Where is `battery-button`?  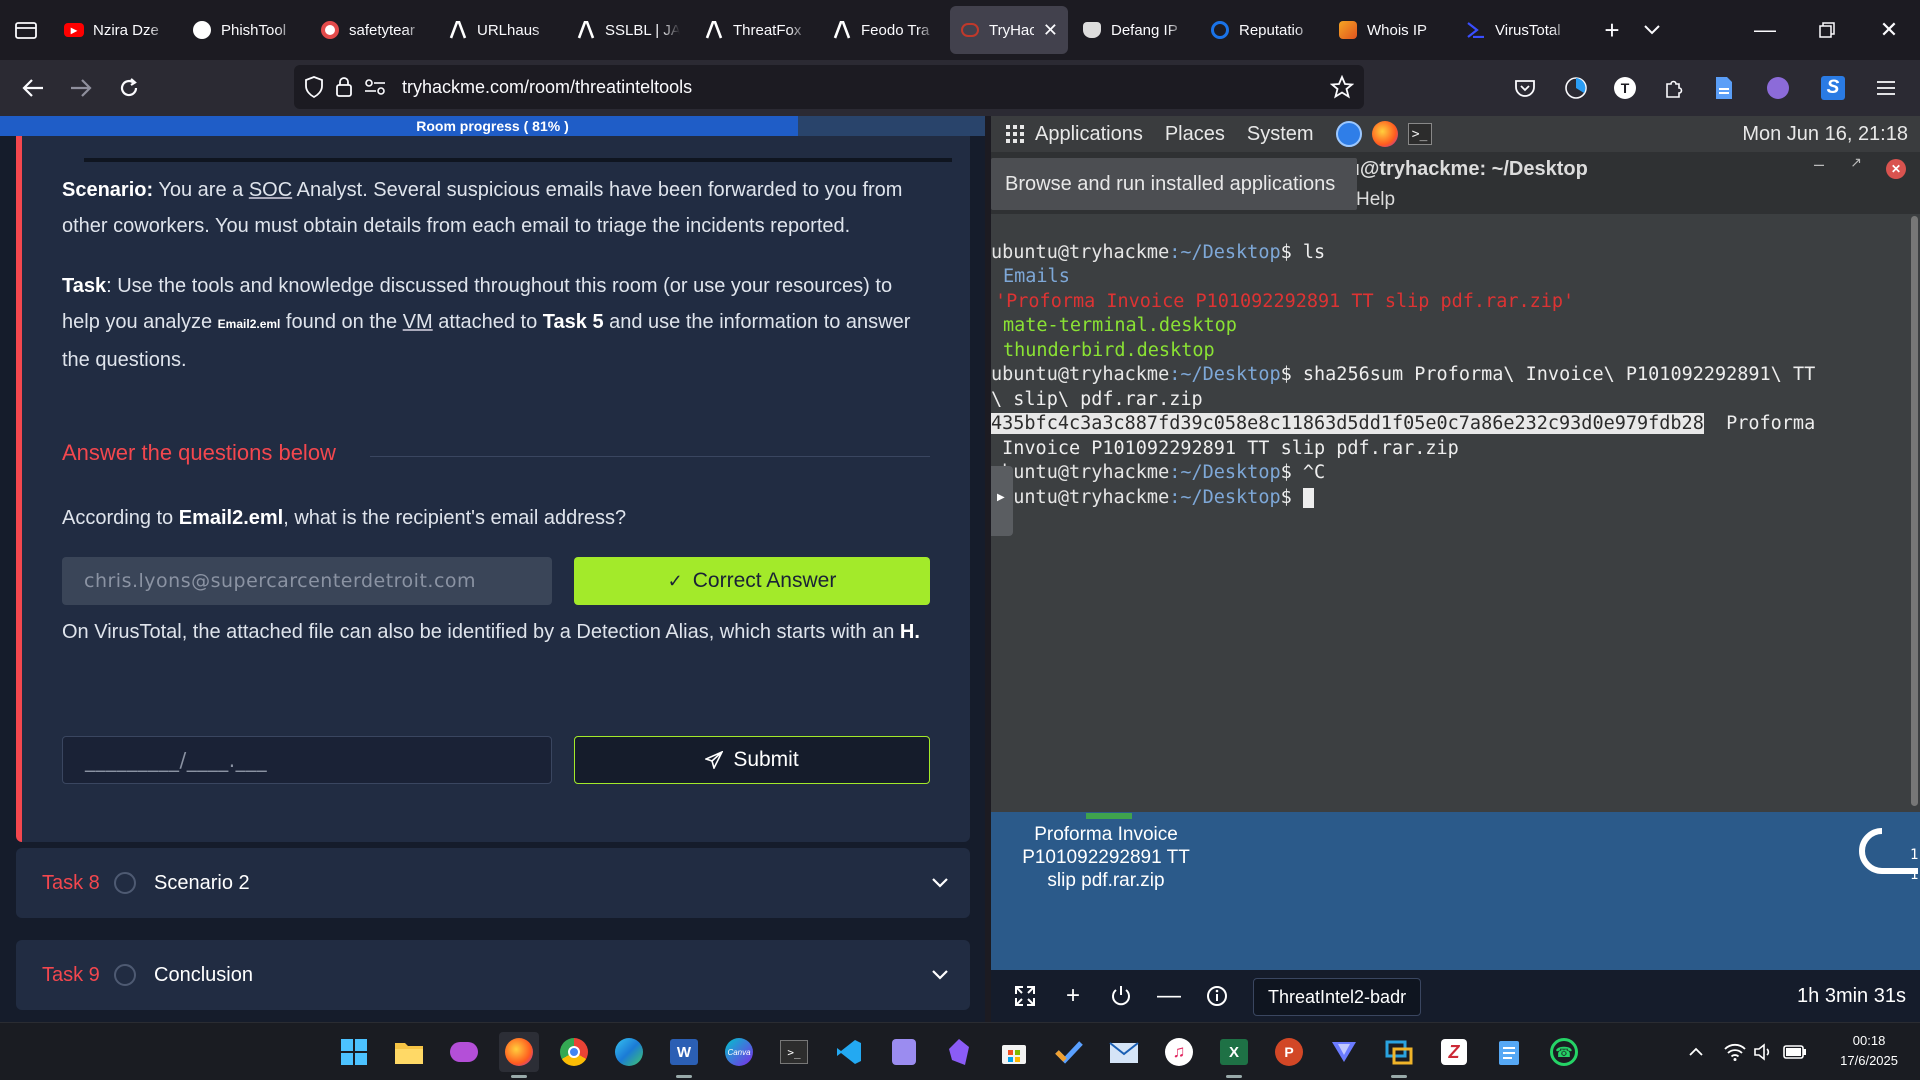 battery-button is located at coordinates (1795, 1052).